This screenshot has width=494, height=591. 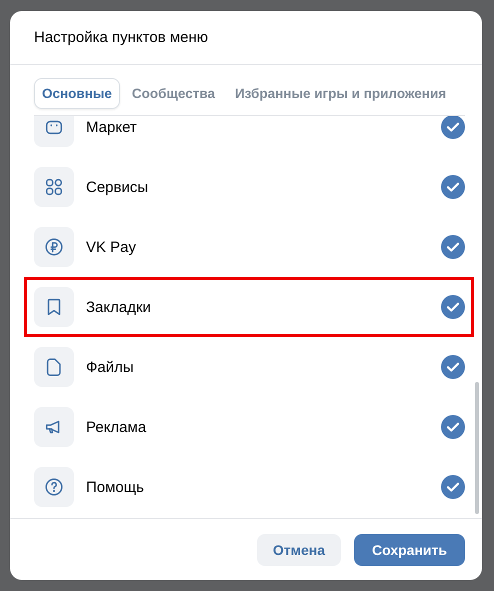 I want to click on menu-item-label: Реклама, so click(x=117, y=427).